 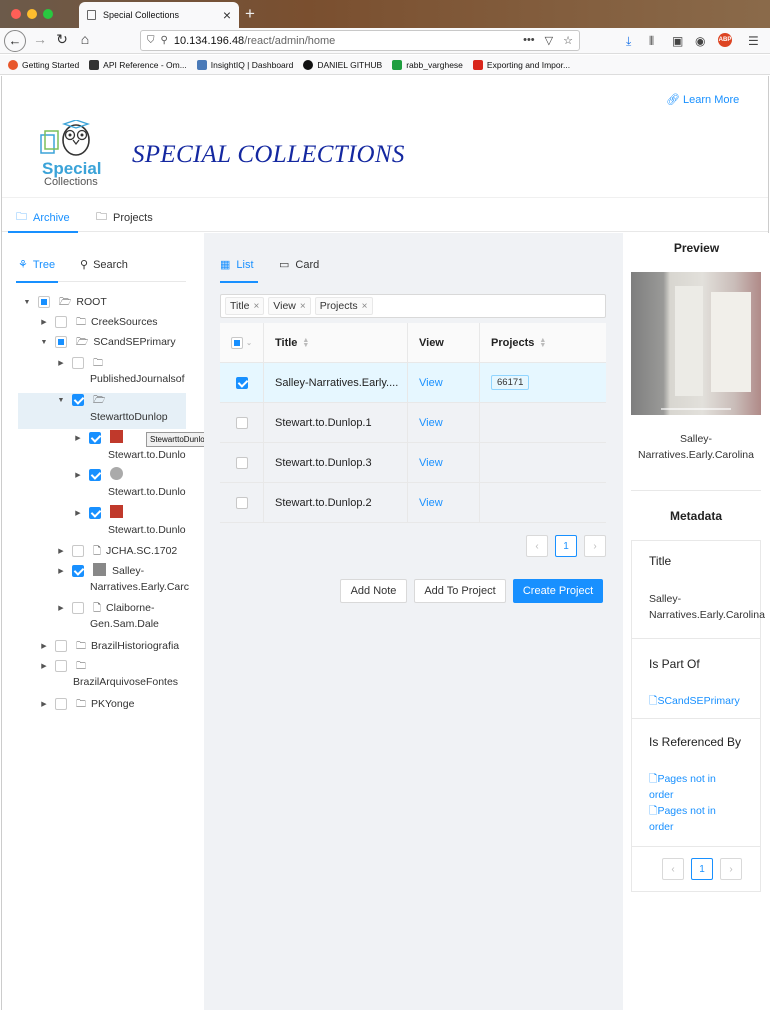 What do you see at coordinates (43, 64) in the screenshot?
I see `bookmark-getting-started: Getting Started` at bounding box center [43, 64].